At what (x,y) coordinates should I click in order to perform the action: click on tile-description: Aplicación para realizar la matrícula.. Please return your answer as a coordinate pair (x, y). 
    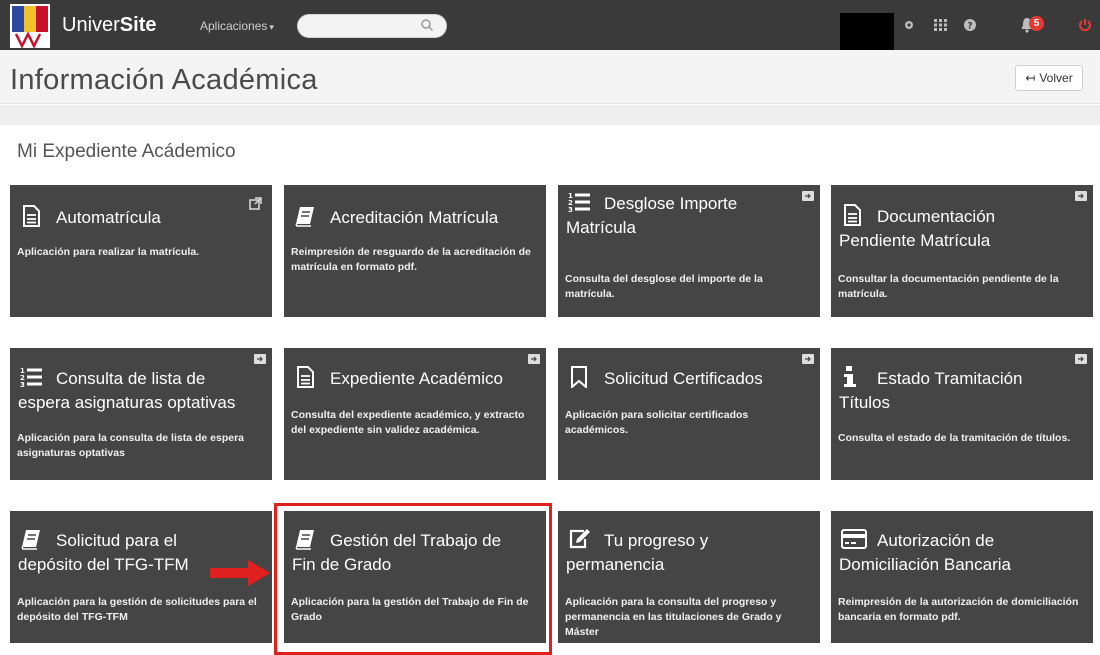
    Looking at the image, I should click on (108, 252).